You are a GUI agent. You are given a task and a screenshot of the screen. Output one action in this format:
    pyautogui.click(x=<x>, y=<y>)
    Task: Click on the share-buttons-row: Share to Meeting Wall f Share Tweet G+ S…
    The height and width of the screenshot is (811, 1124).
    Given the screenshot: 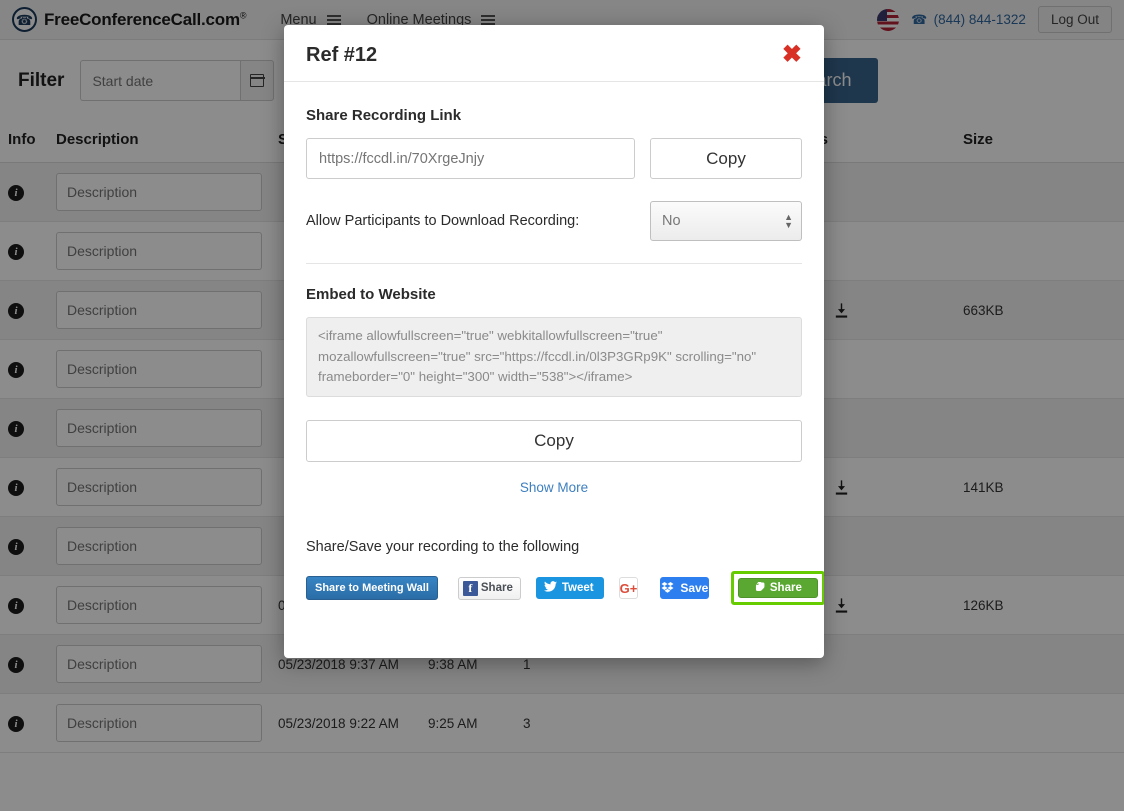 What is the action you would take?
    pyautogui.click(x=565, y=588)
    